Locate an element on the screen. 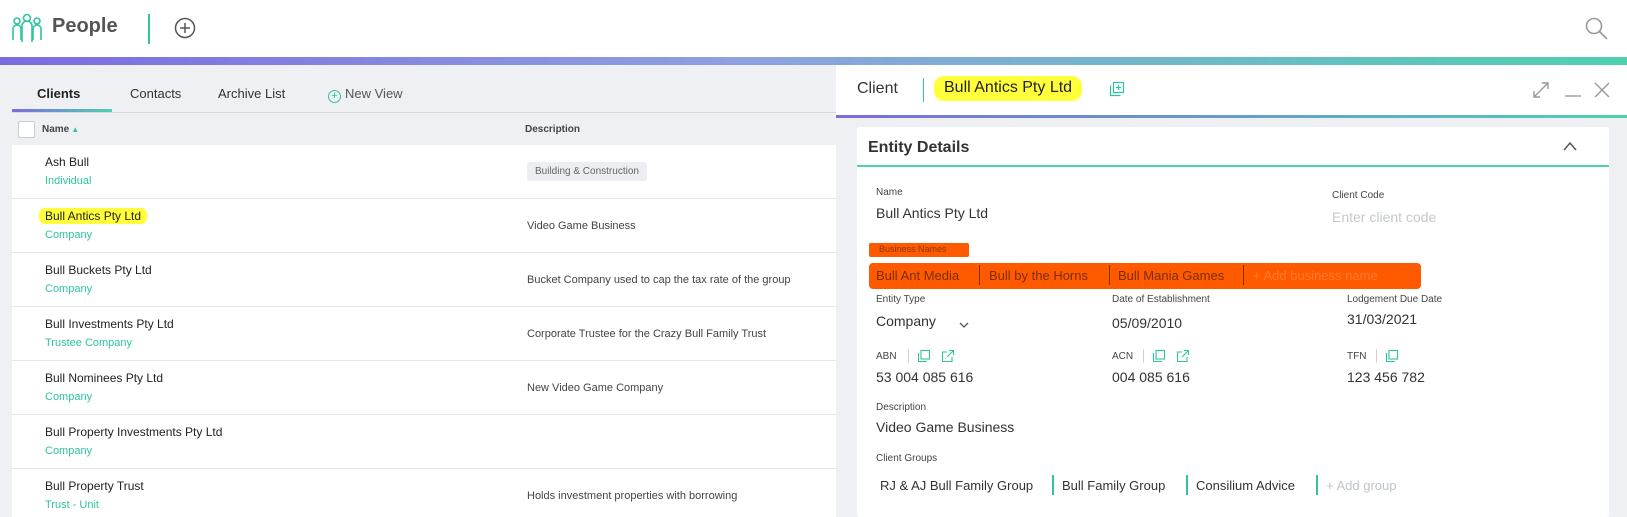  description-tag: Building & Construction is located at coordinates (587, 171).